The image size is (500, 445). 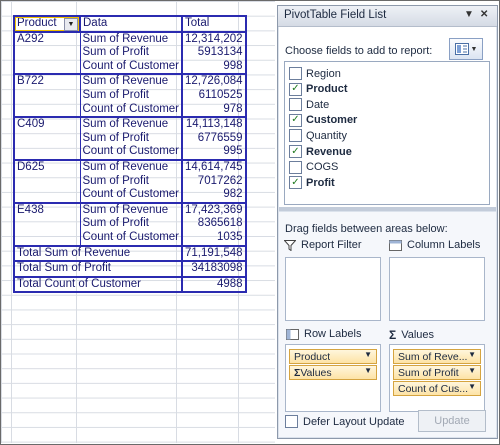 I want to click on field-item-product: ✓ Product, so click(x=318, y=89).